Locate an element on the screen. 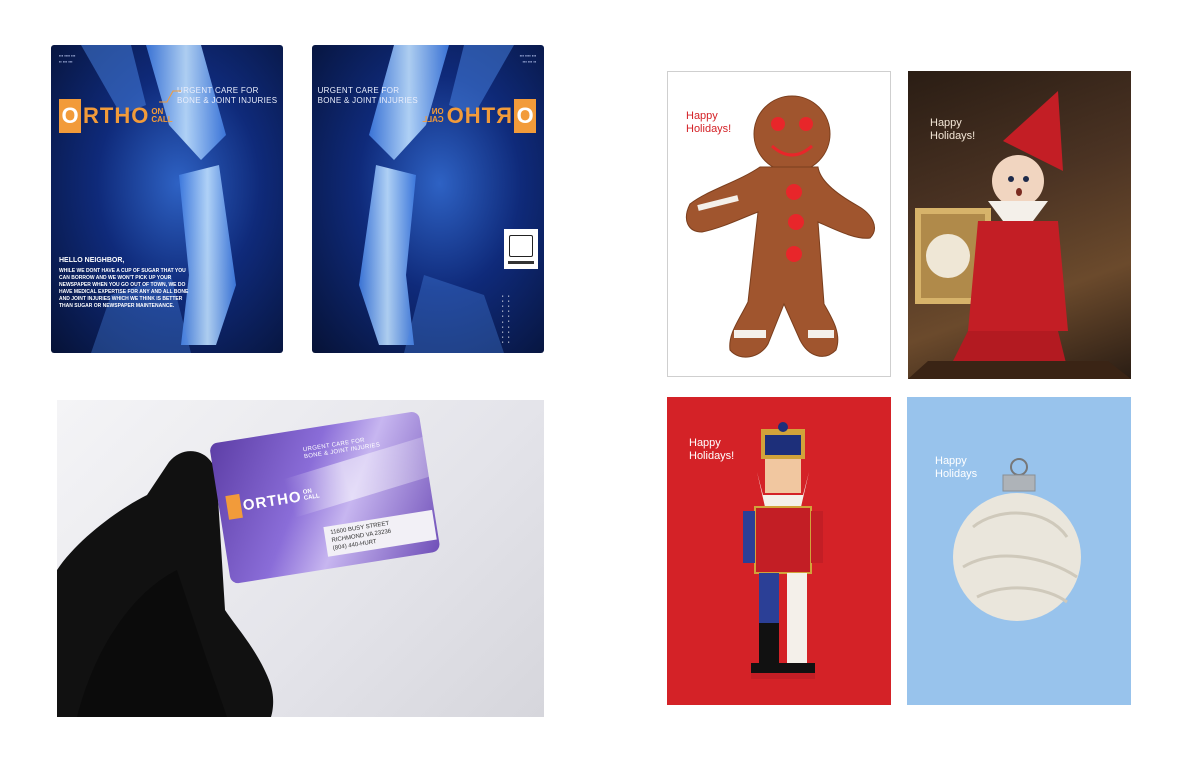 This screenshot has height=777, width=1200. card-logo-oncall: ON CALL is located at coordinates (312, 494).